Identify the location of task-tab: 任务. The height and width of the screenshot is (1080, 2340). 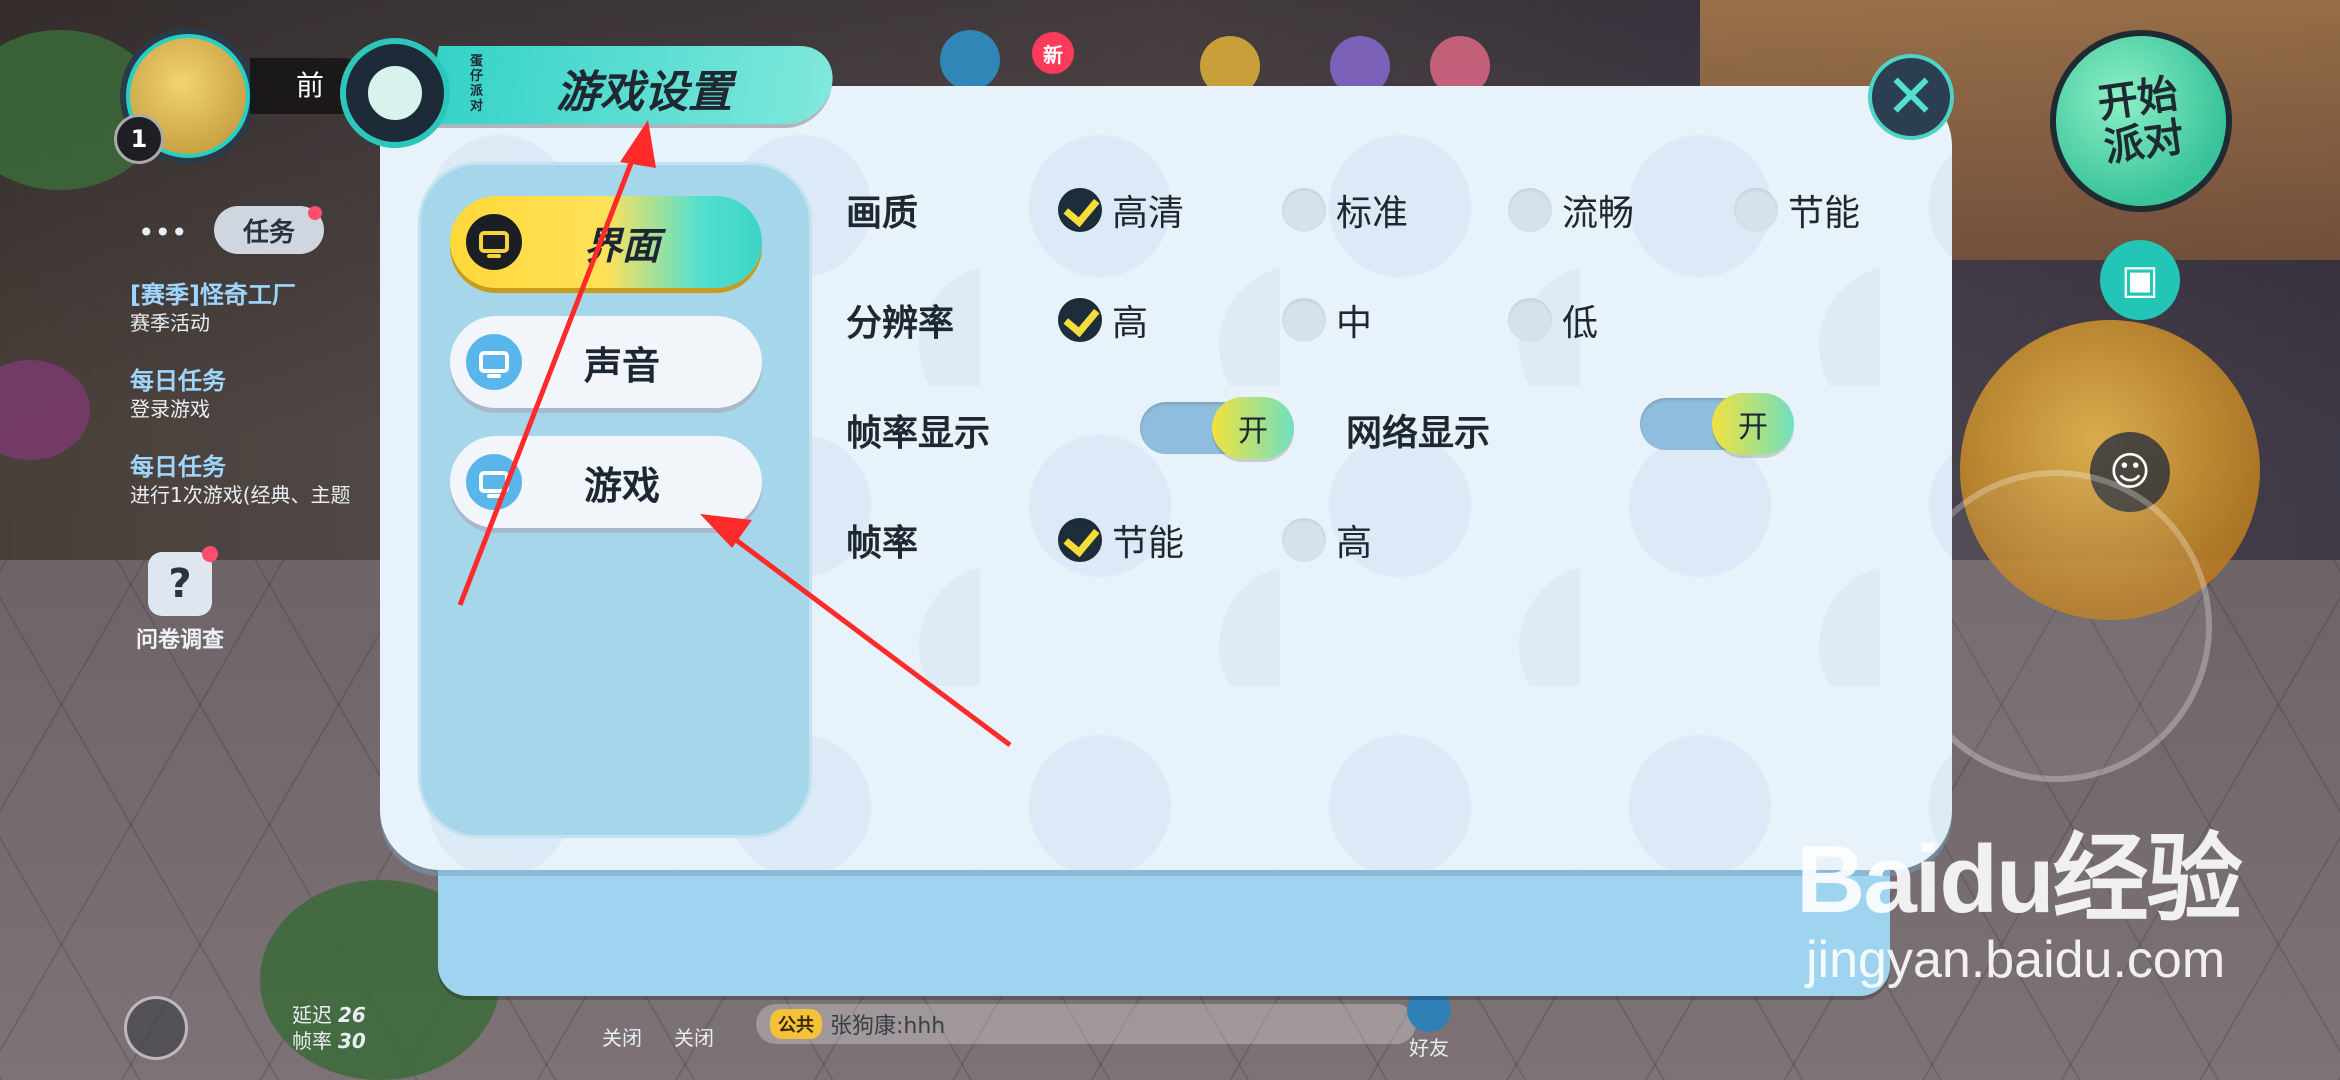
(269, 230).